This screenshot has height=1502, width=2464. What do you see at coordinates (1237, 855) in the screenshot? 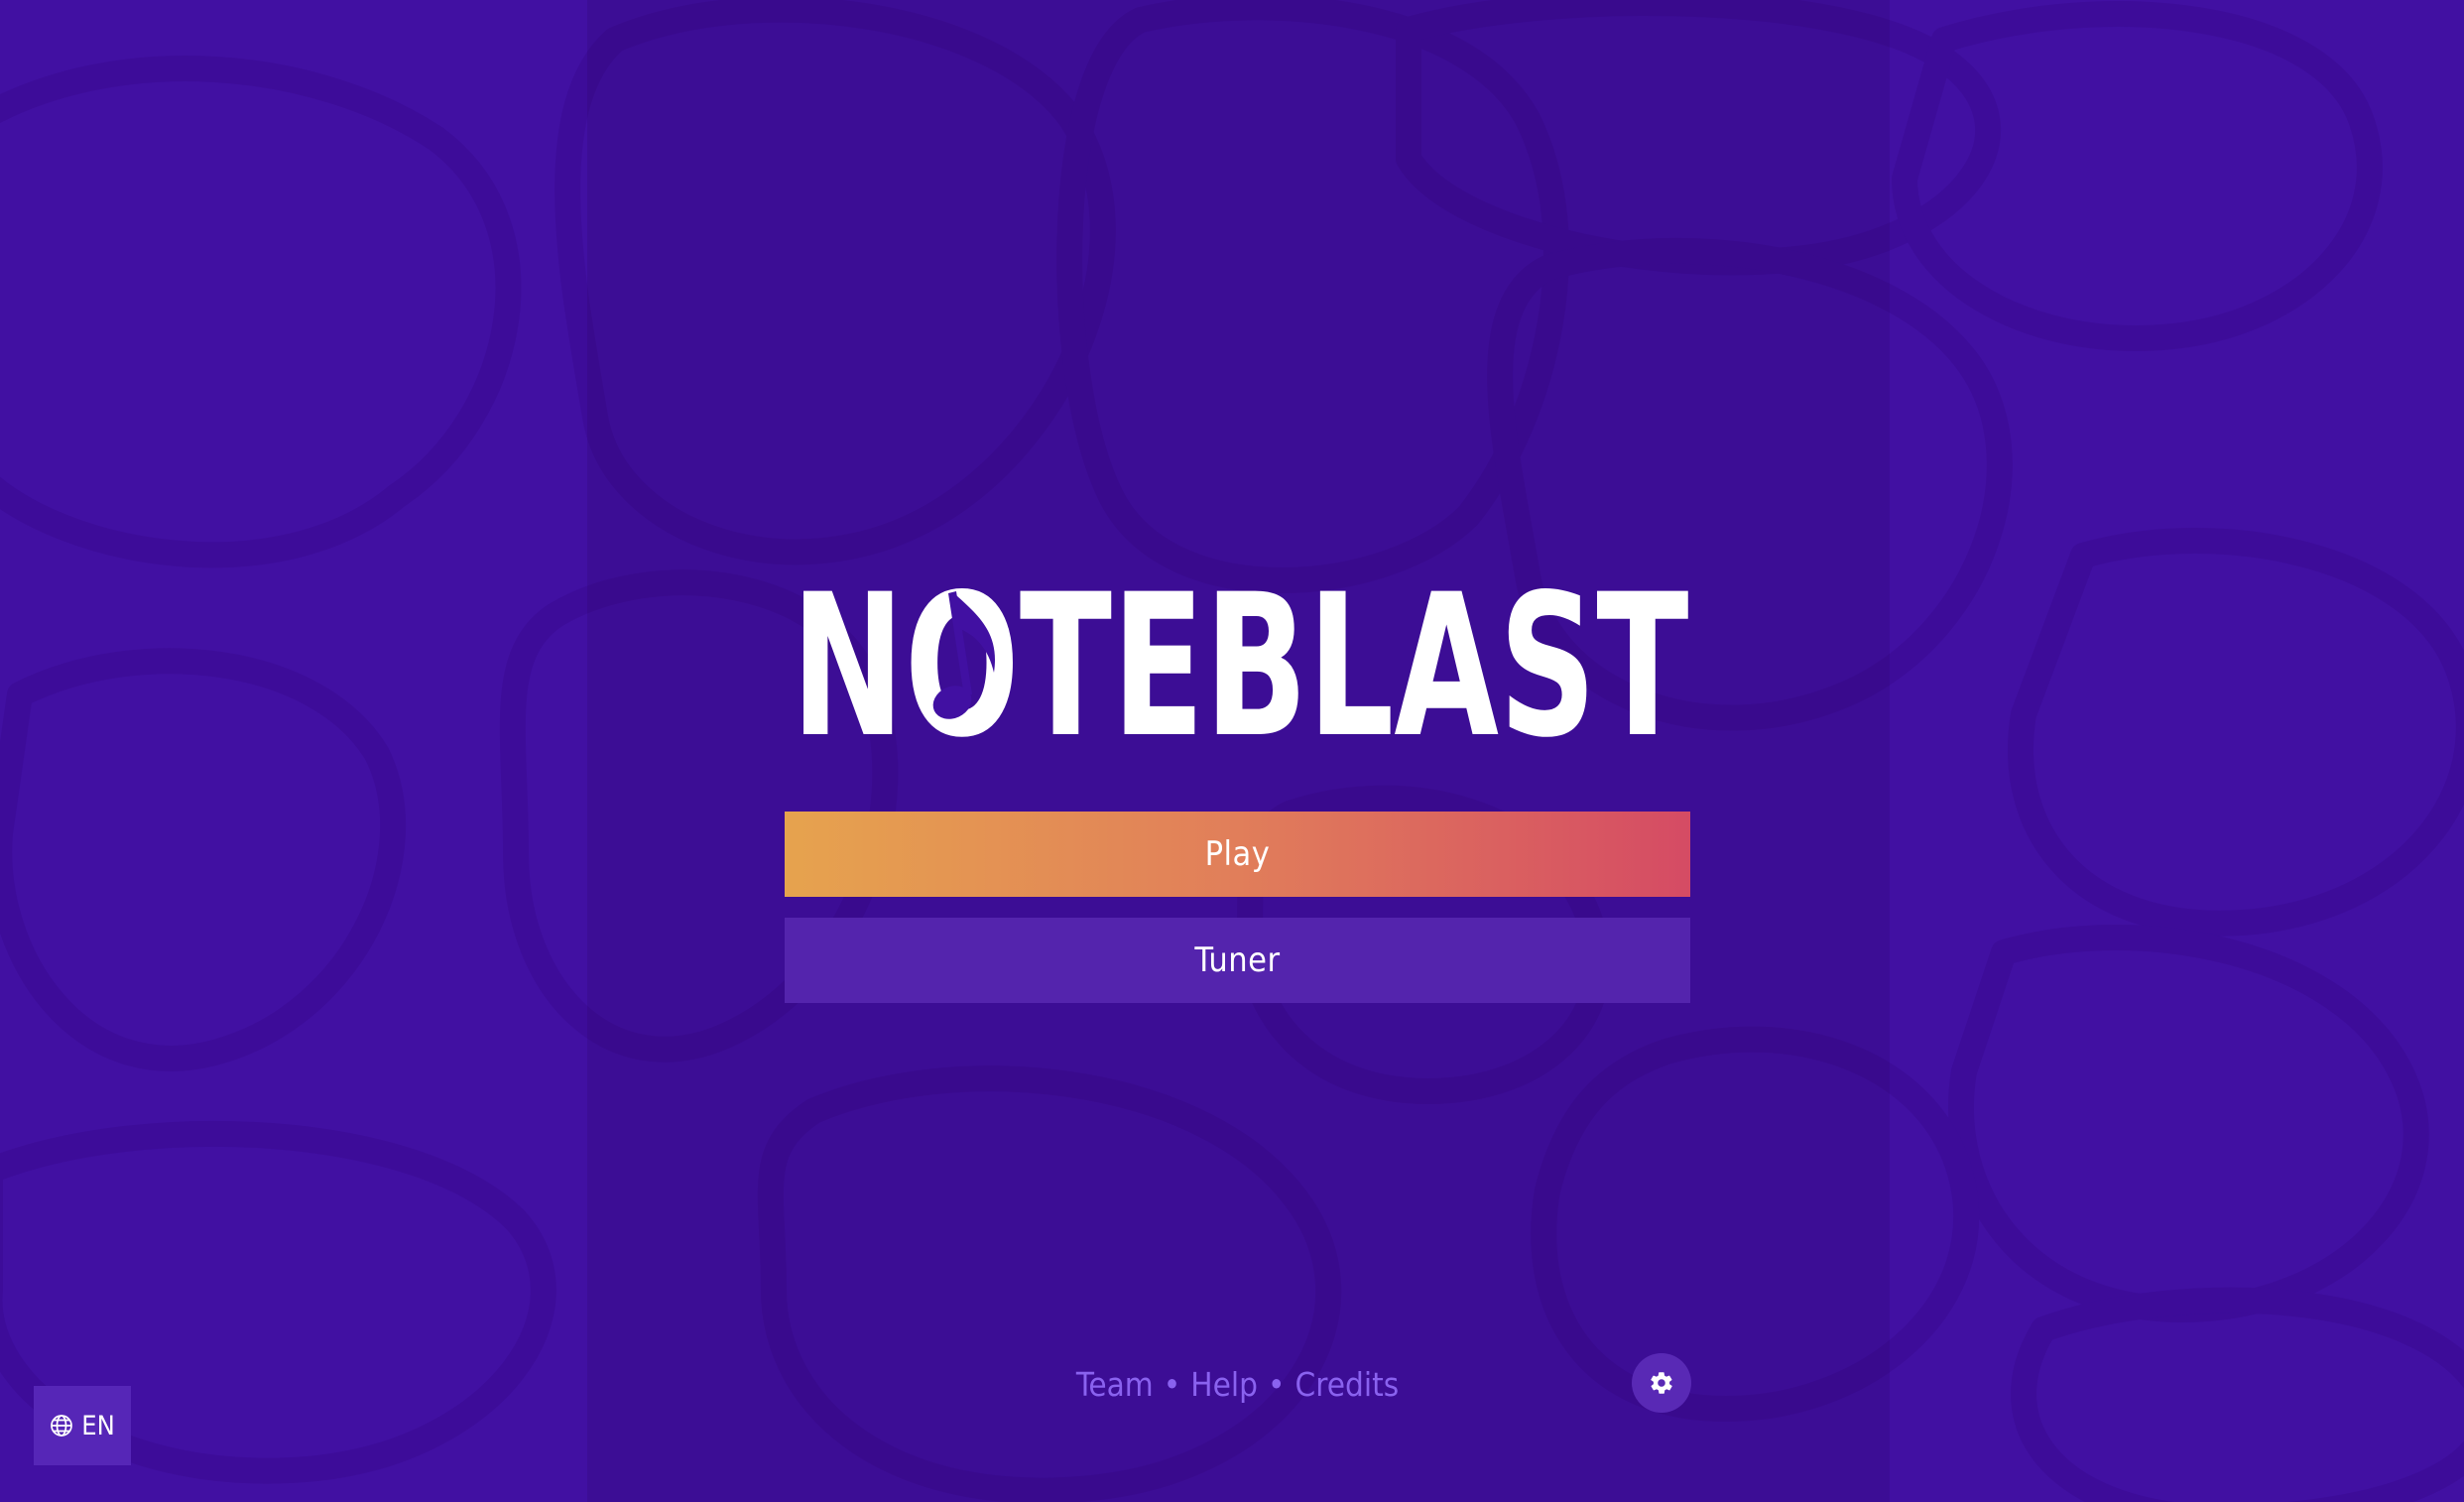
I see `play-button: Play` at bounding box center [1237, 855].